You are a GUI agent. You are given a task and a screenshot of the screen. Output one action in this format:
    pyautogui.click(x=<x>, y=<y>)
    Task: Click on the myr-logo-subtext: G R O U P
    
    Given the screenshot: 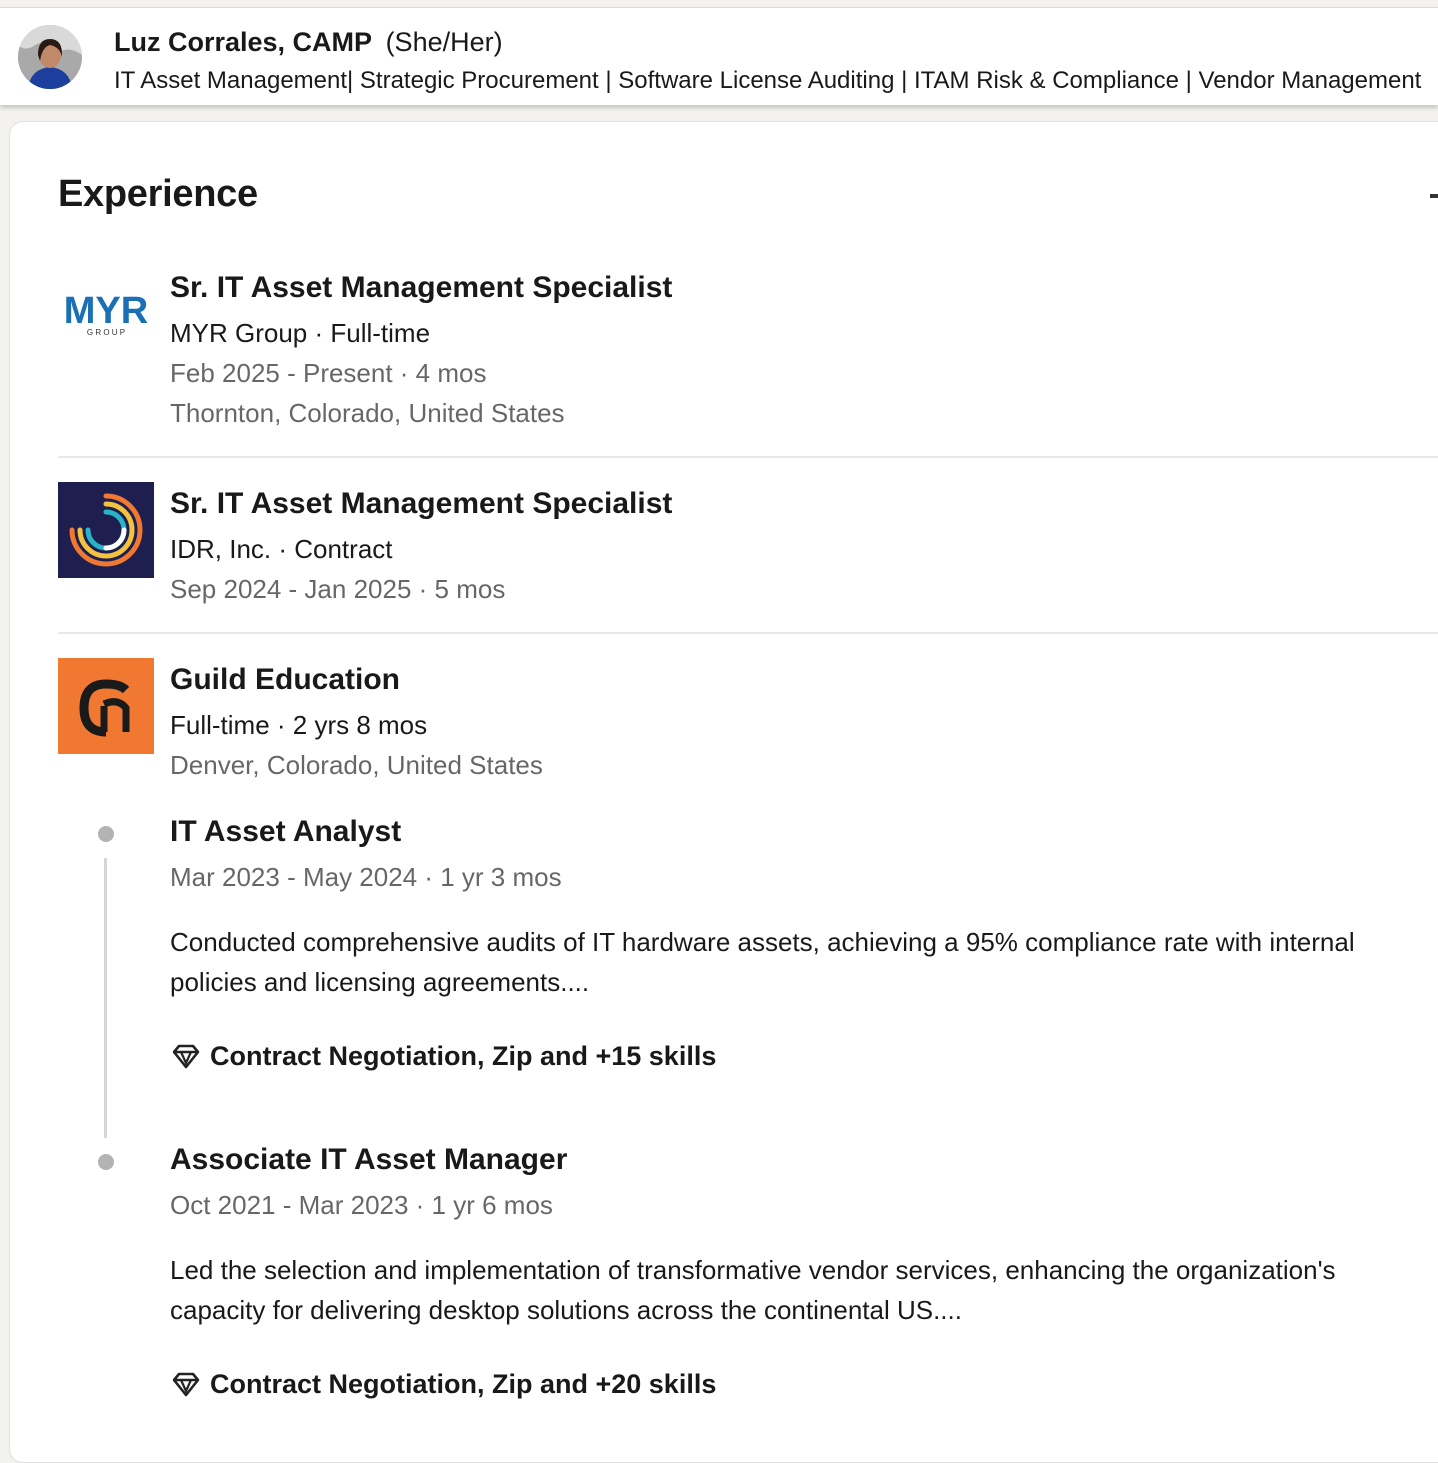 What is the action you would take?
    pyautogui.click(x=106, y=332)
    